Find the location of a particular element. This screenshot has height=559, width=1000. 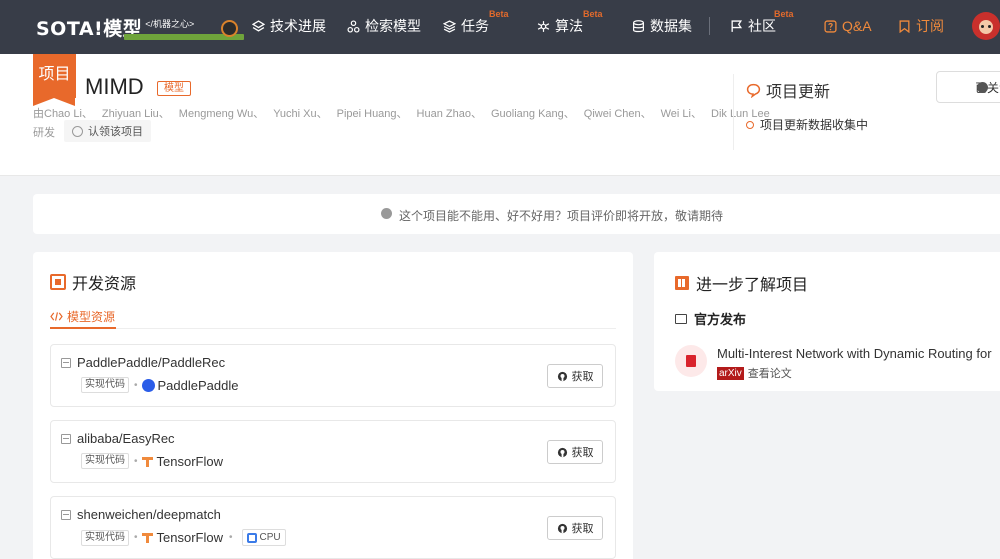

nav-subscribe: 订阅 is located at coordinates (921, 26).